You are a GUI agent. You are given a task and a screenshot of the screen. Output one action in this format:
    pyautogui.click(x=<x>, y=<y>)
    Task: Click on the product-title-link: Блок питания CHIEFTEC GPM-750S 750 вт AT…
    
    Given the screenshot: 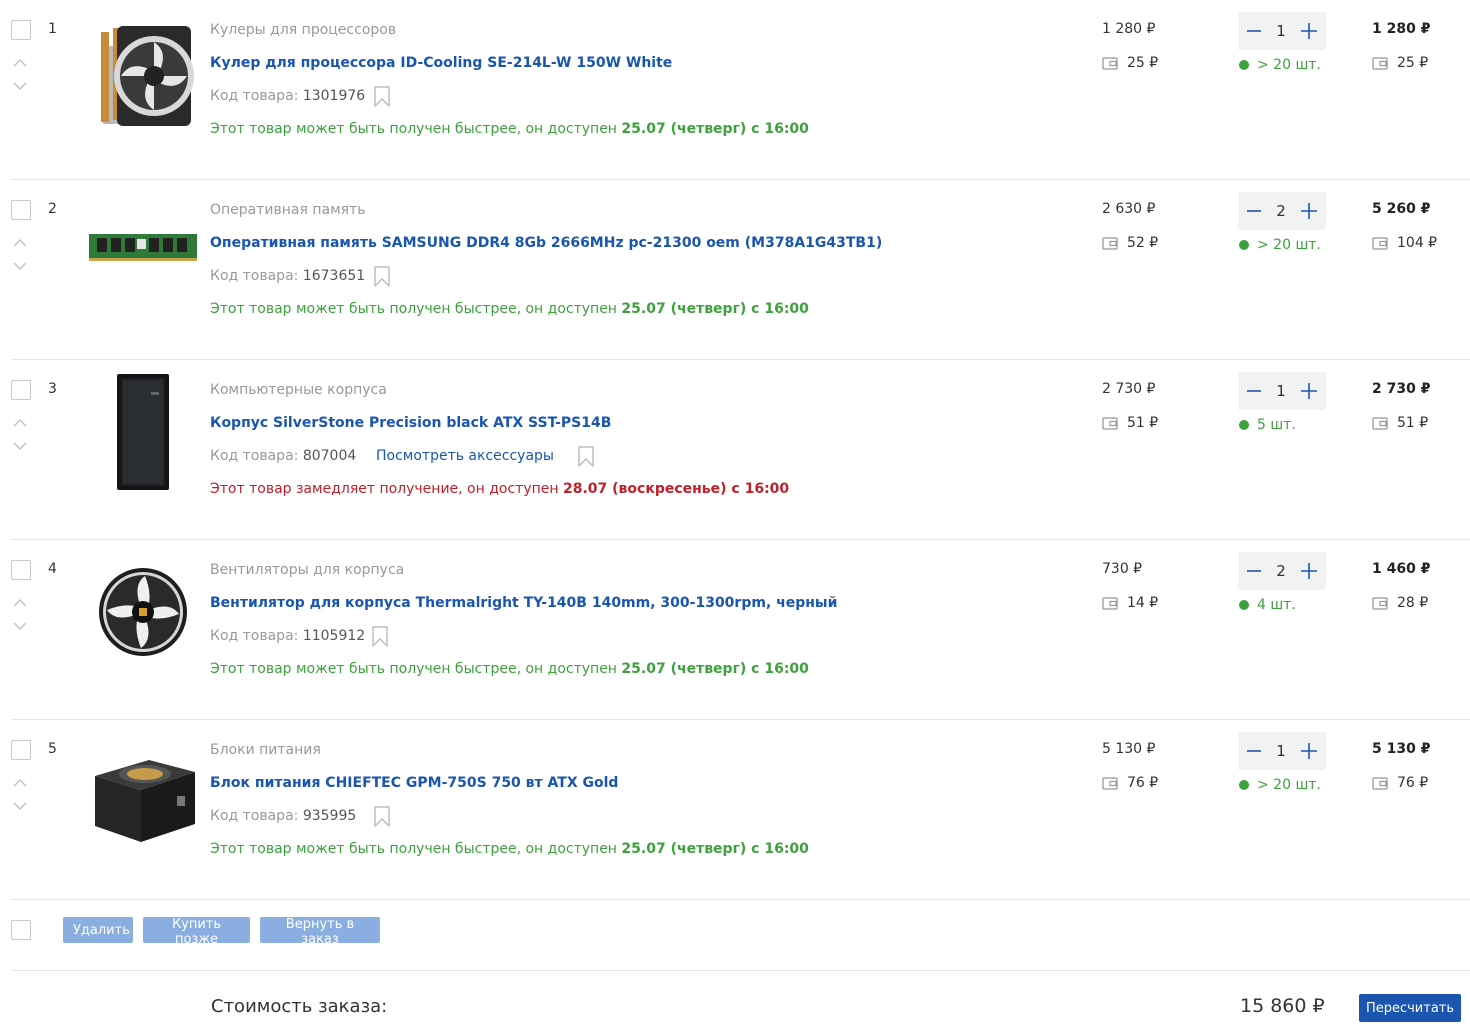 What is the action you would take?
    pyautogui.click(x=414, y=783)
    